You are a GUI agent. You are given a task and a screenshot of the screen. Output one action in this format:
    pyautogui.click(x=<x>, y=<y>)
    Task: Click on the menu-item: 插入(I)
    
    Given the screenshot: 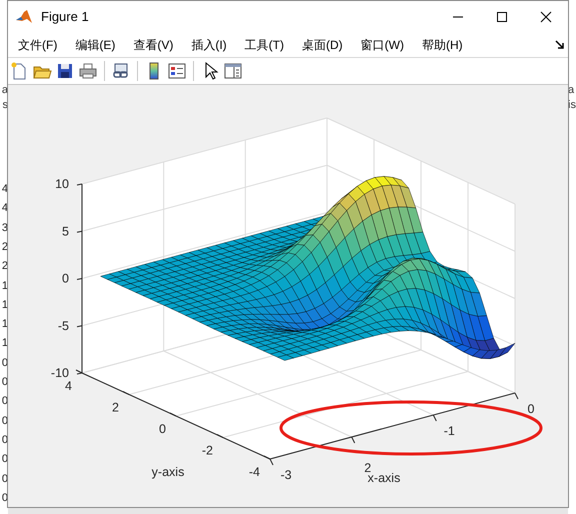 What is the action you would take?
    pyautogui.click(x=209, y=45)
    